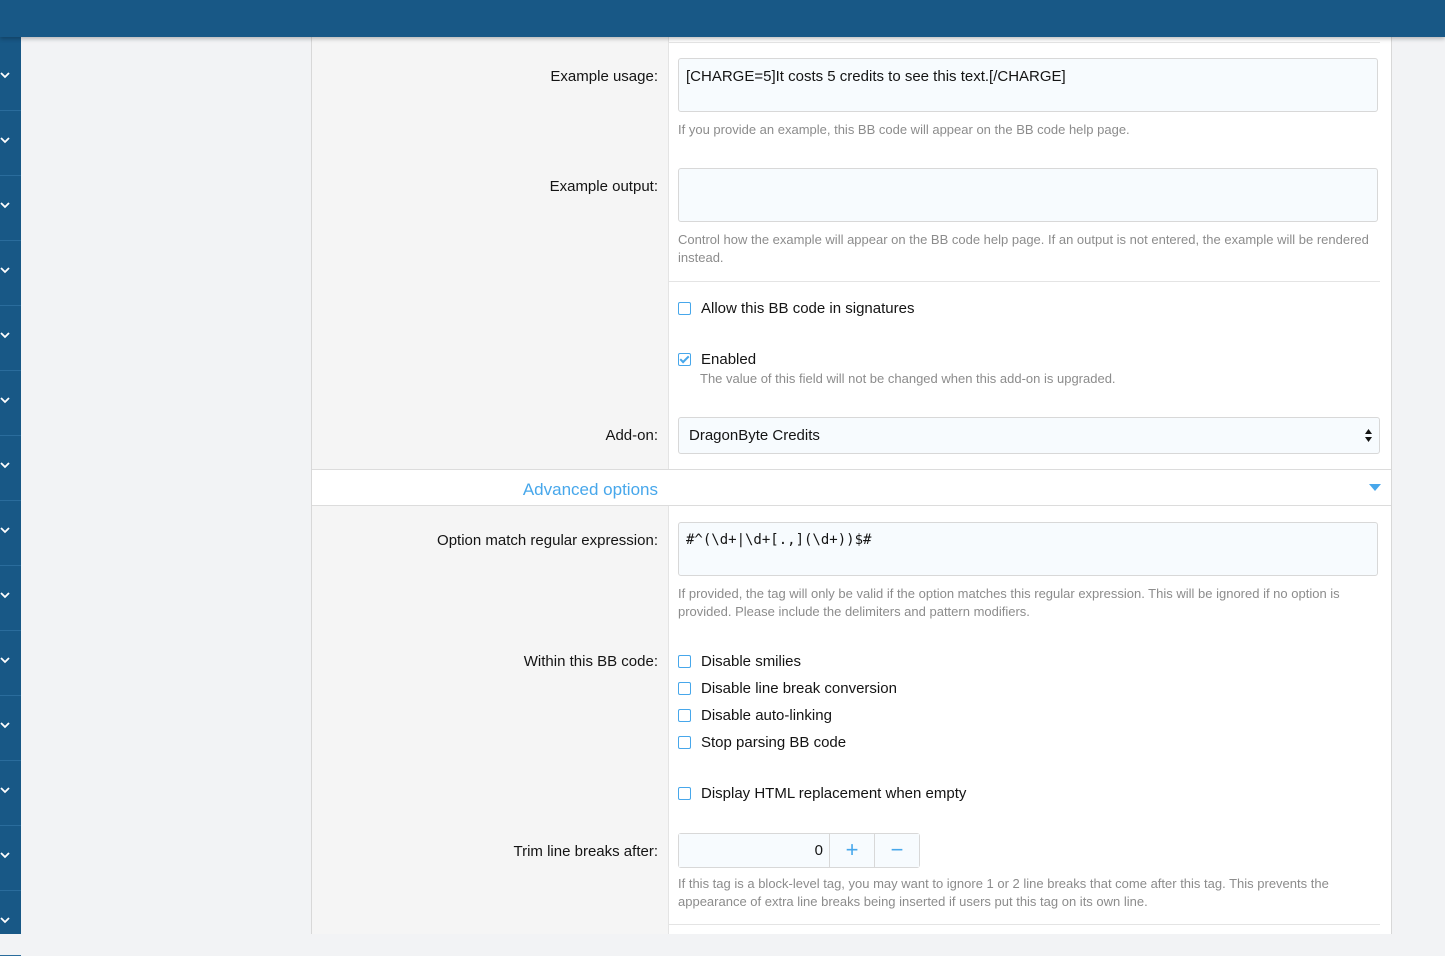 The width and height of the screenshot is (1445, 956). What do you see at coordinates (684, 688) in the screenshot?
I see `disable-line-break-checkbox` at bounding box center [684, 688].